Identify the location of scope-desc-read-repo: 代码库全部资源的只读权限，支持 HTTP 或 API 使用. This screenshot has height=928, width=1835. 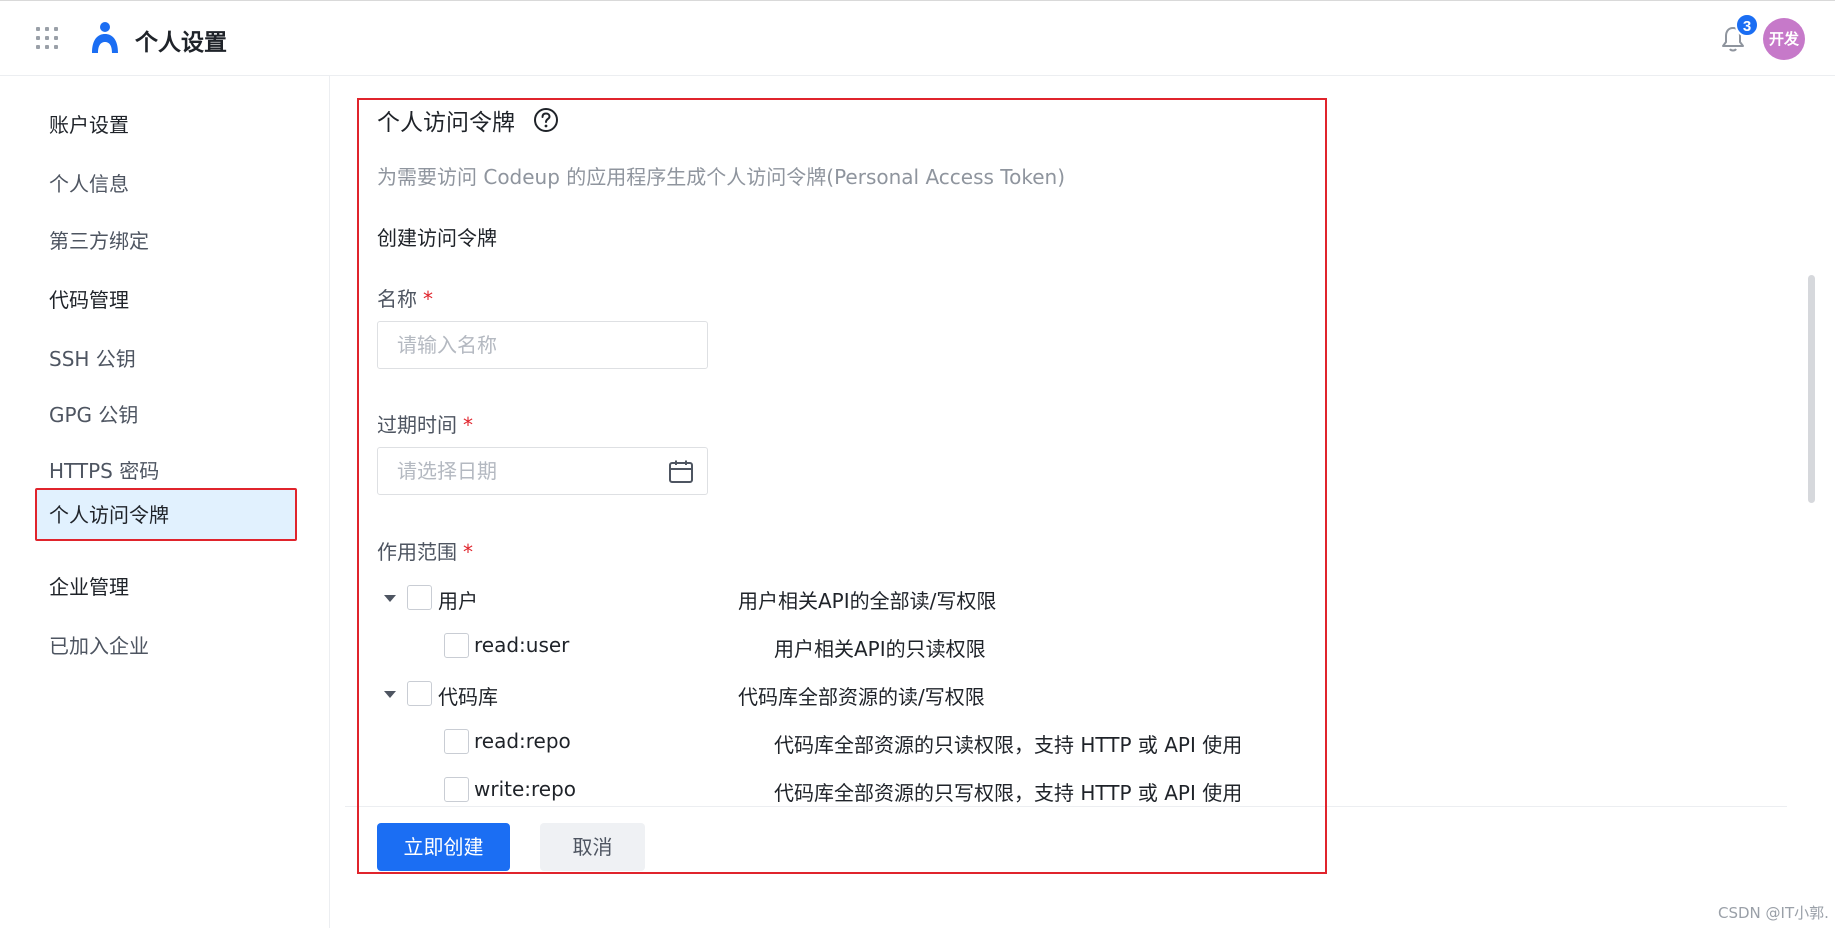
(1008, 745).